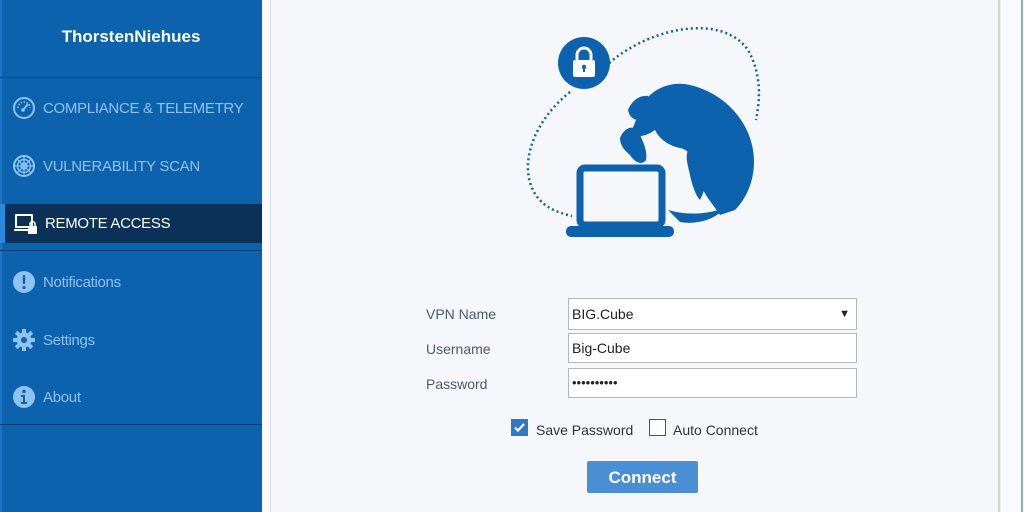  Describe the element at coordinates (26, 224) in the screenshot. I see `computer-lock-icon` at that location.